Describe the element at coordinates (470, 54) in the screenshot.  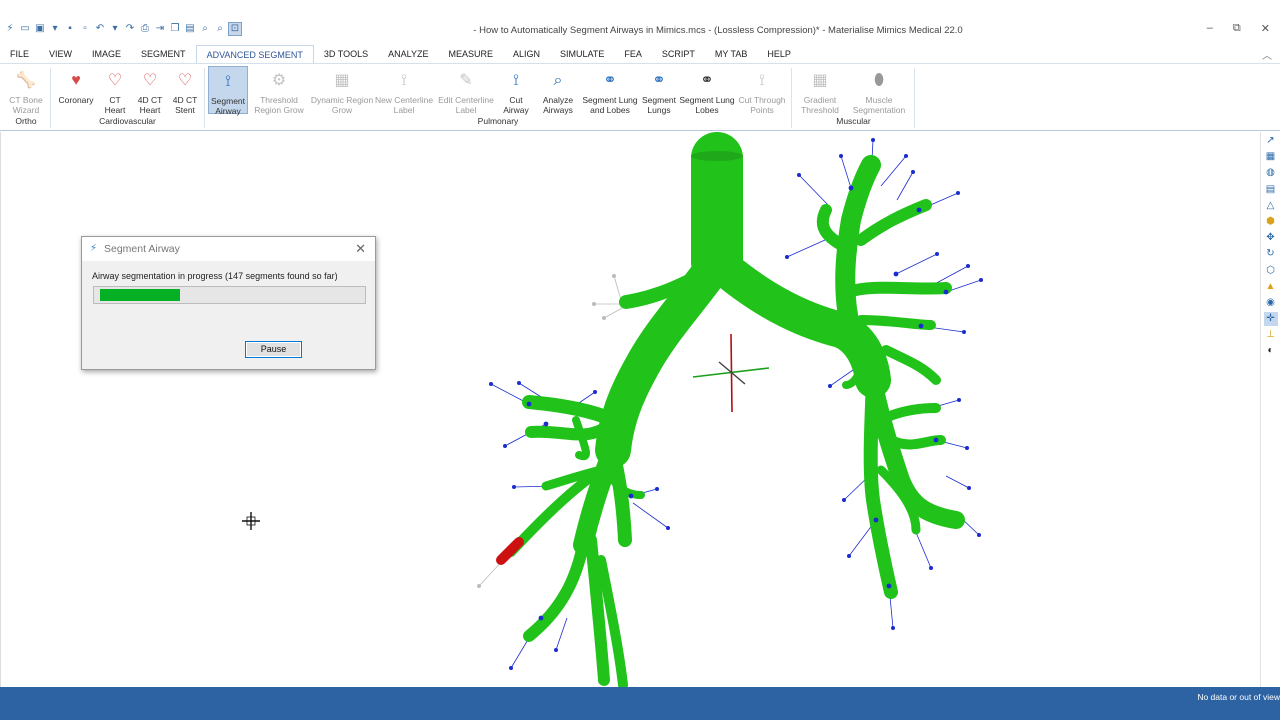
I see `menu-measure: MEASURE` at that location.